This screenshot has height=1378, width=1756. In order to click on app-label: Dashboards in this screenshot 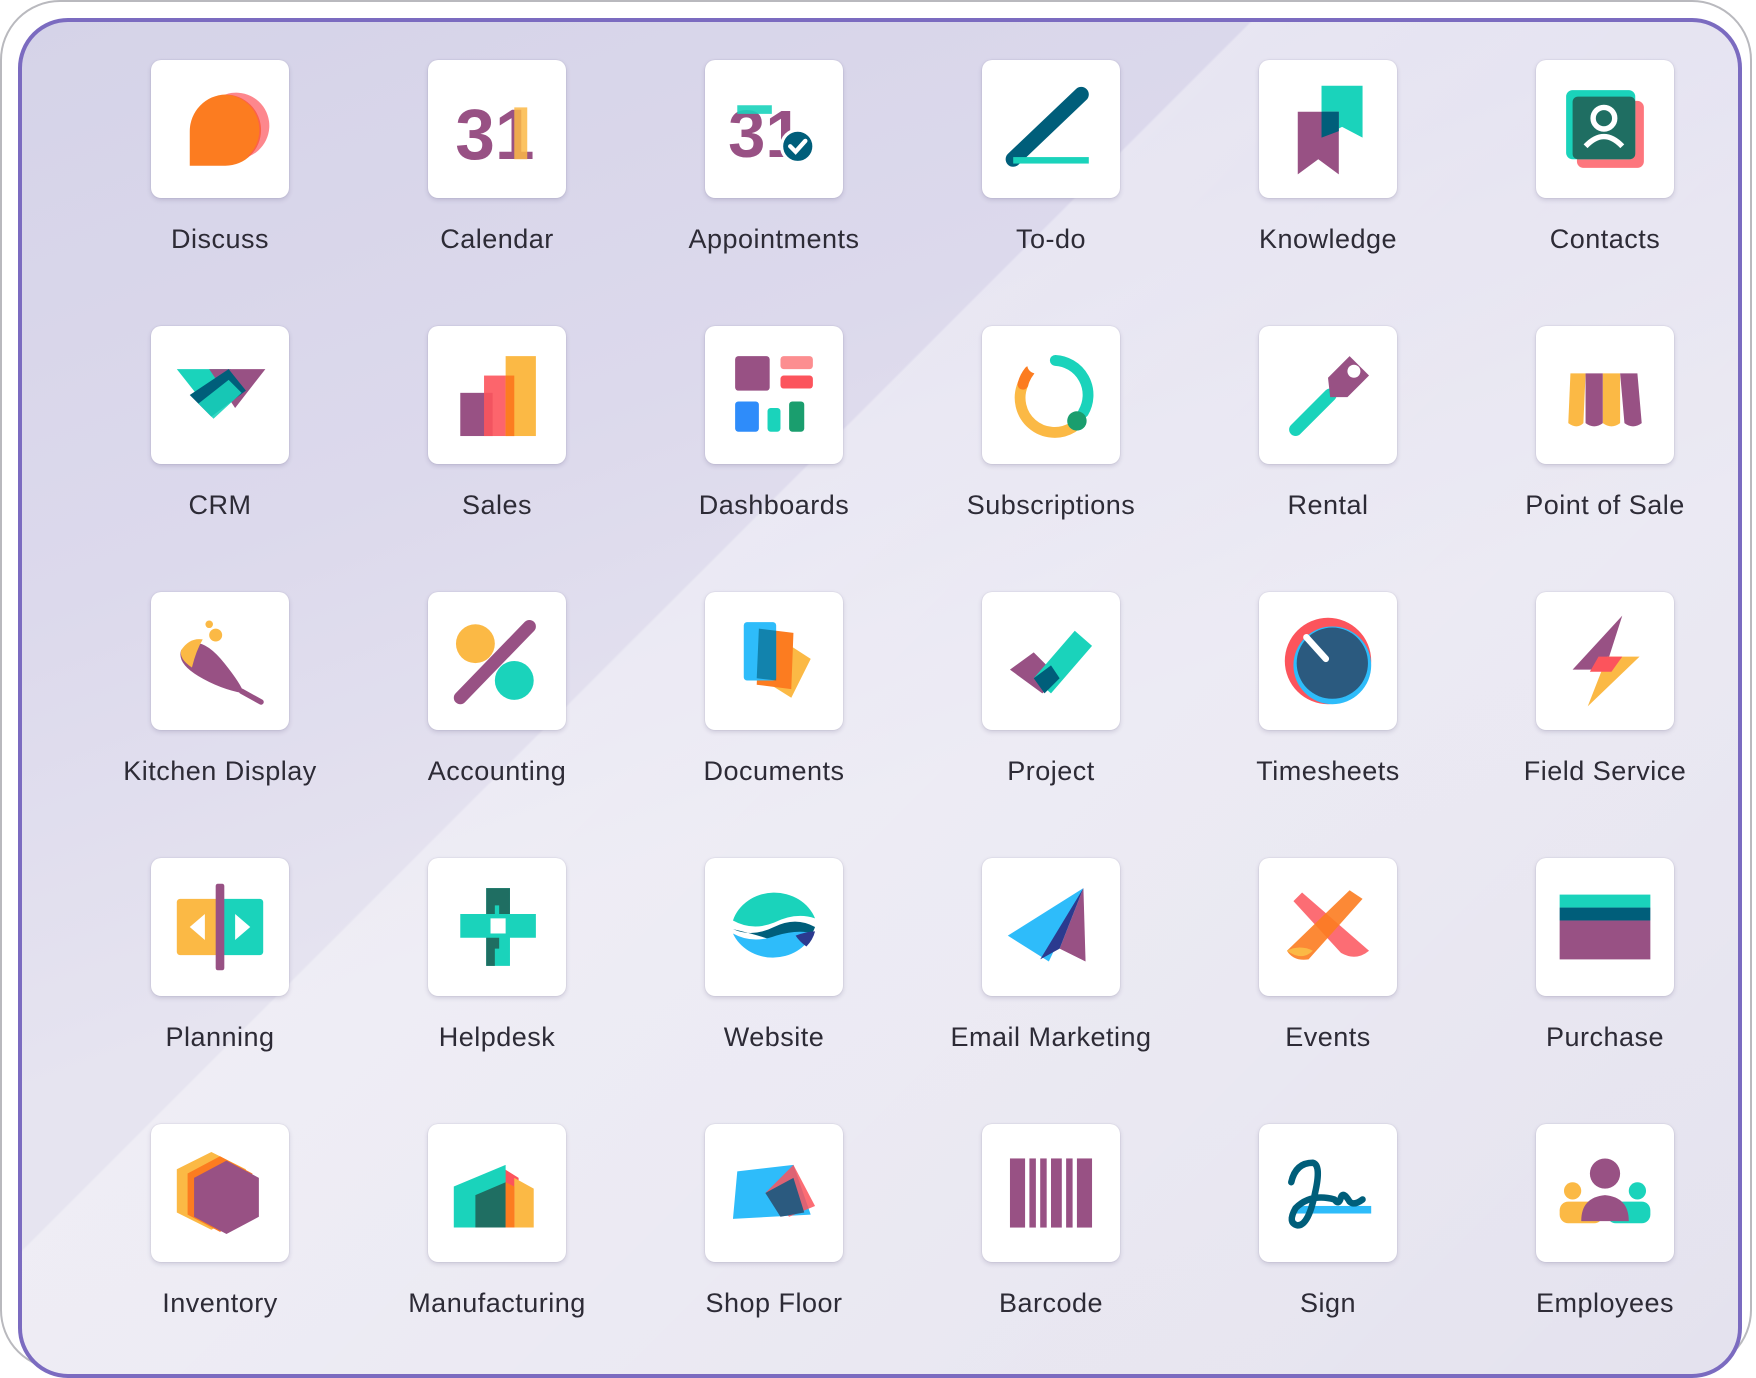, I will do `click(774, 505)`.